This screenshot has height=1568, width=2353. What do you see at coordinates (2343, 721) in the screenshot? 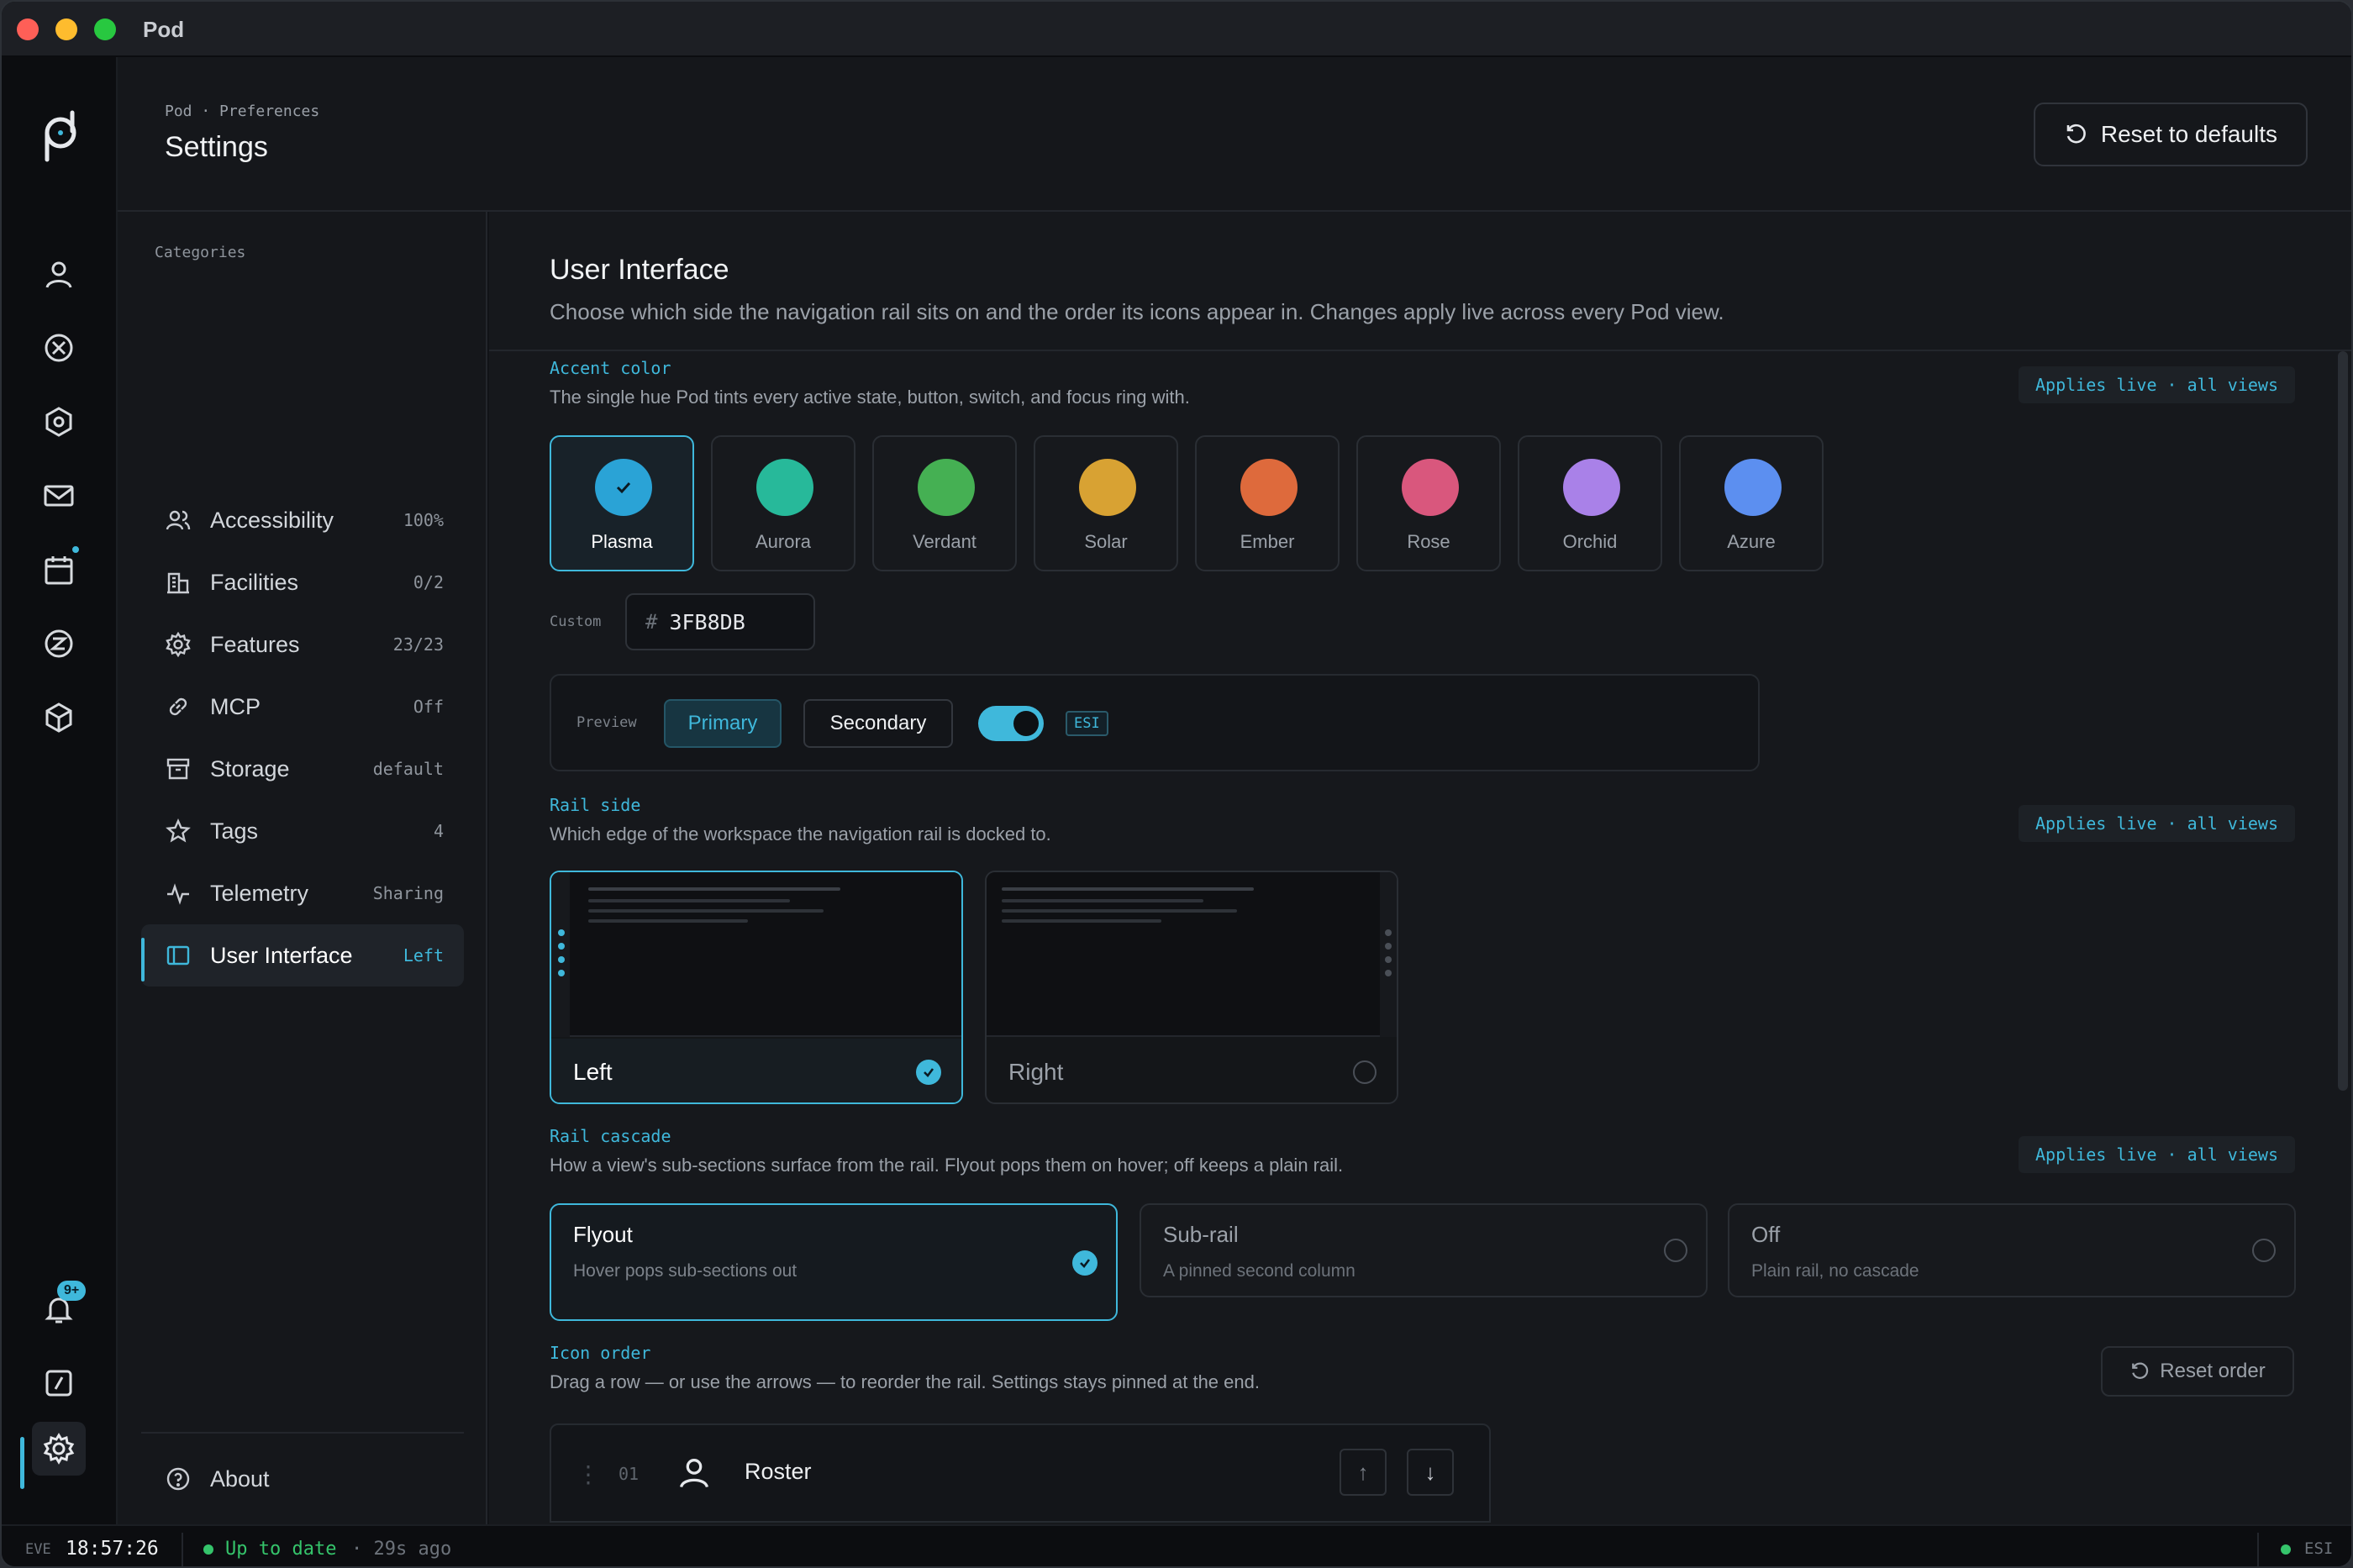
I see `scrollbar-thumb` at bounding box center [2343, 721].